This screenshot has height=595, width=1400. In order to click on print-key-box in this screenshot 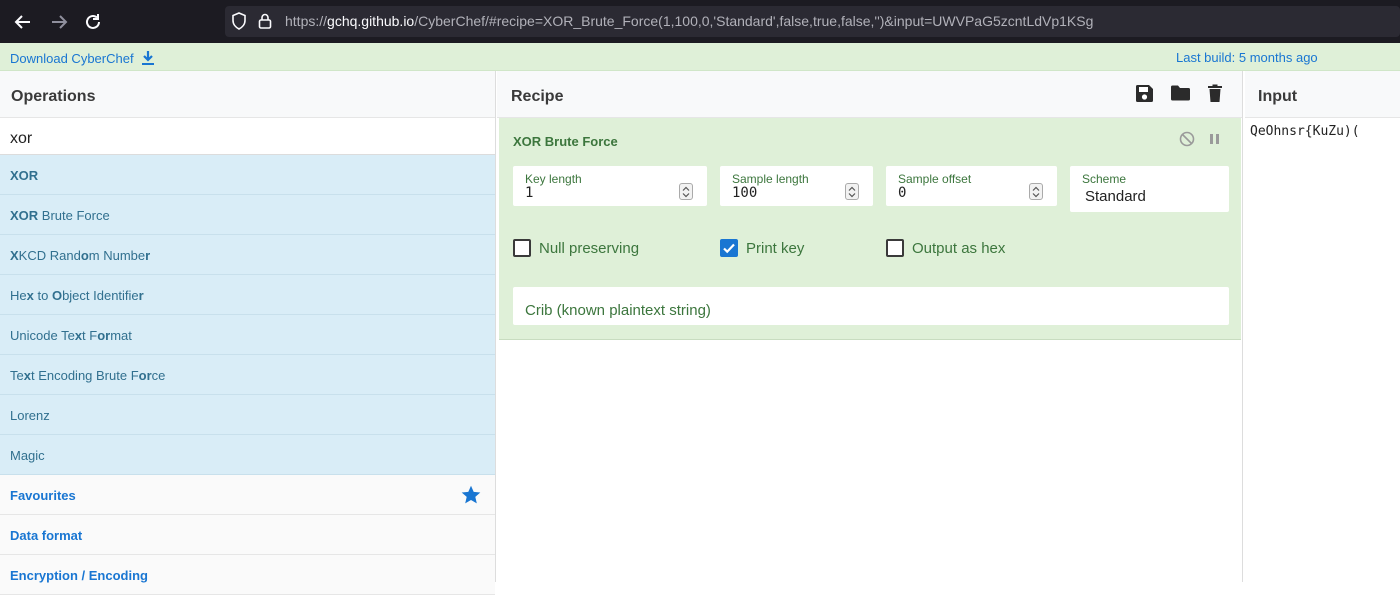, I will do `click(729, 248)`.